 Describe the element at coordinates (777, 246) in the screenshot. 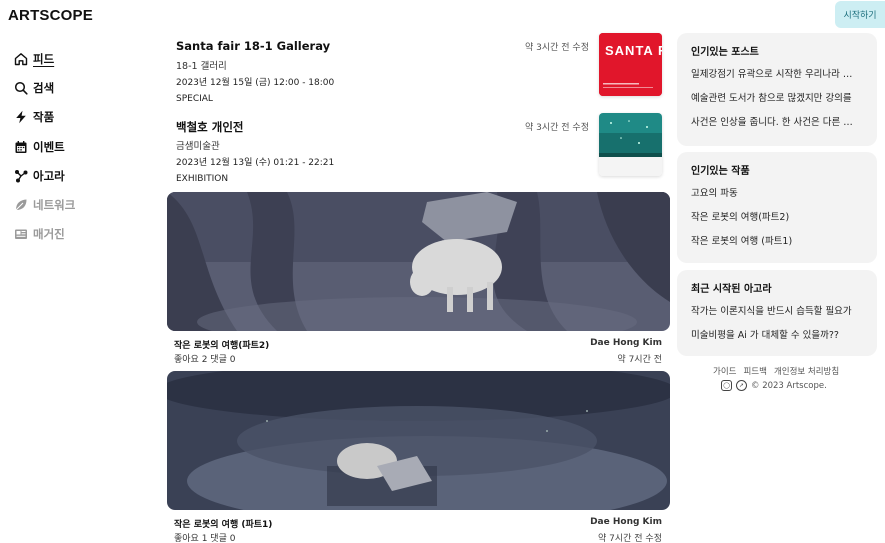

I see `work-link: 작은 로봇의 여행 (파트1)` at that location.